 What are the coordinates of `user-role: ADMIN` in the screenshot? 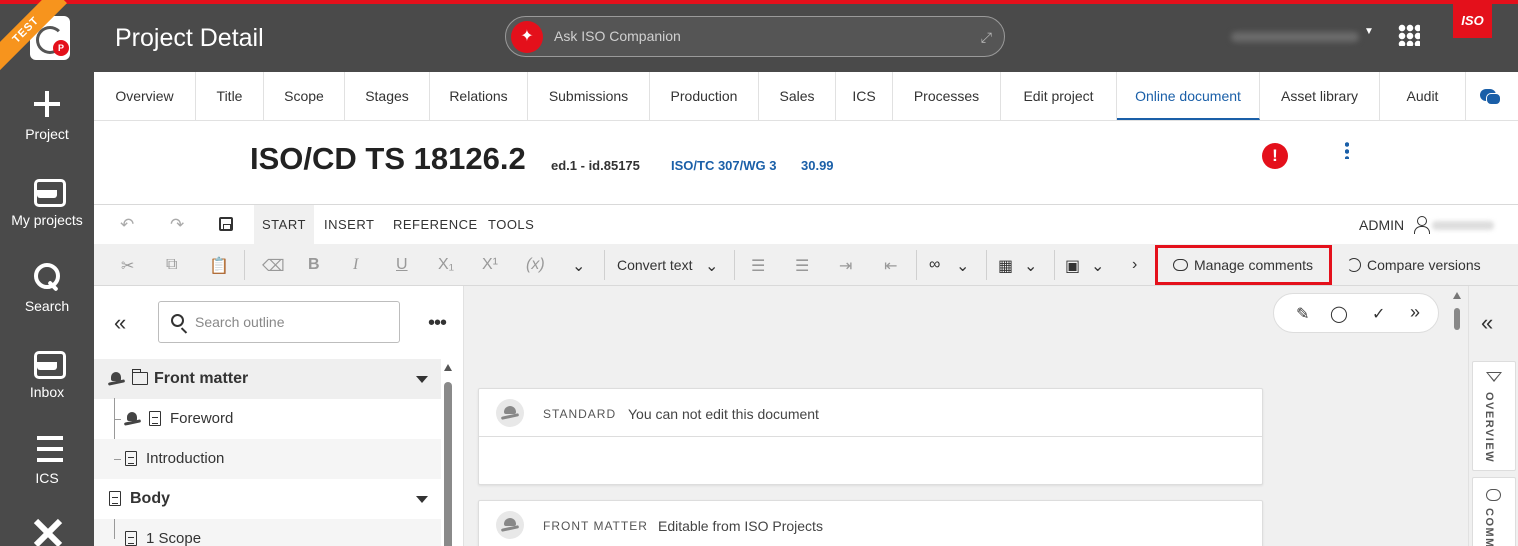 It's located at (1382, 225).